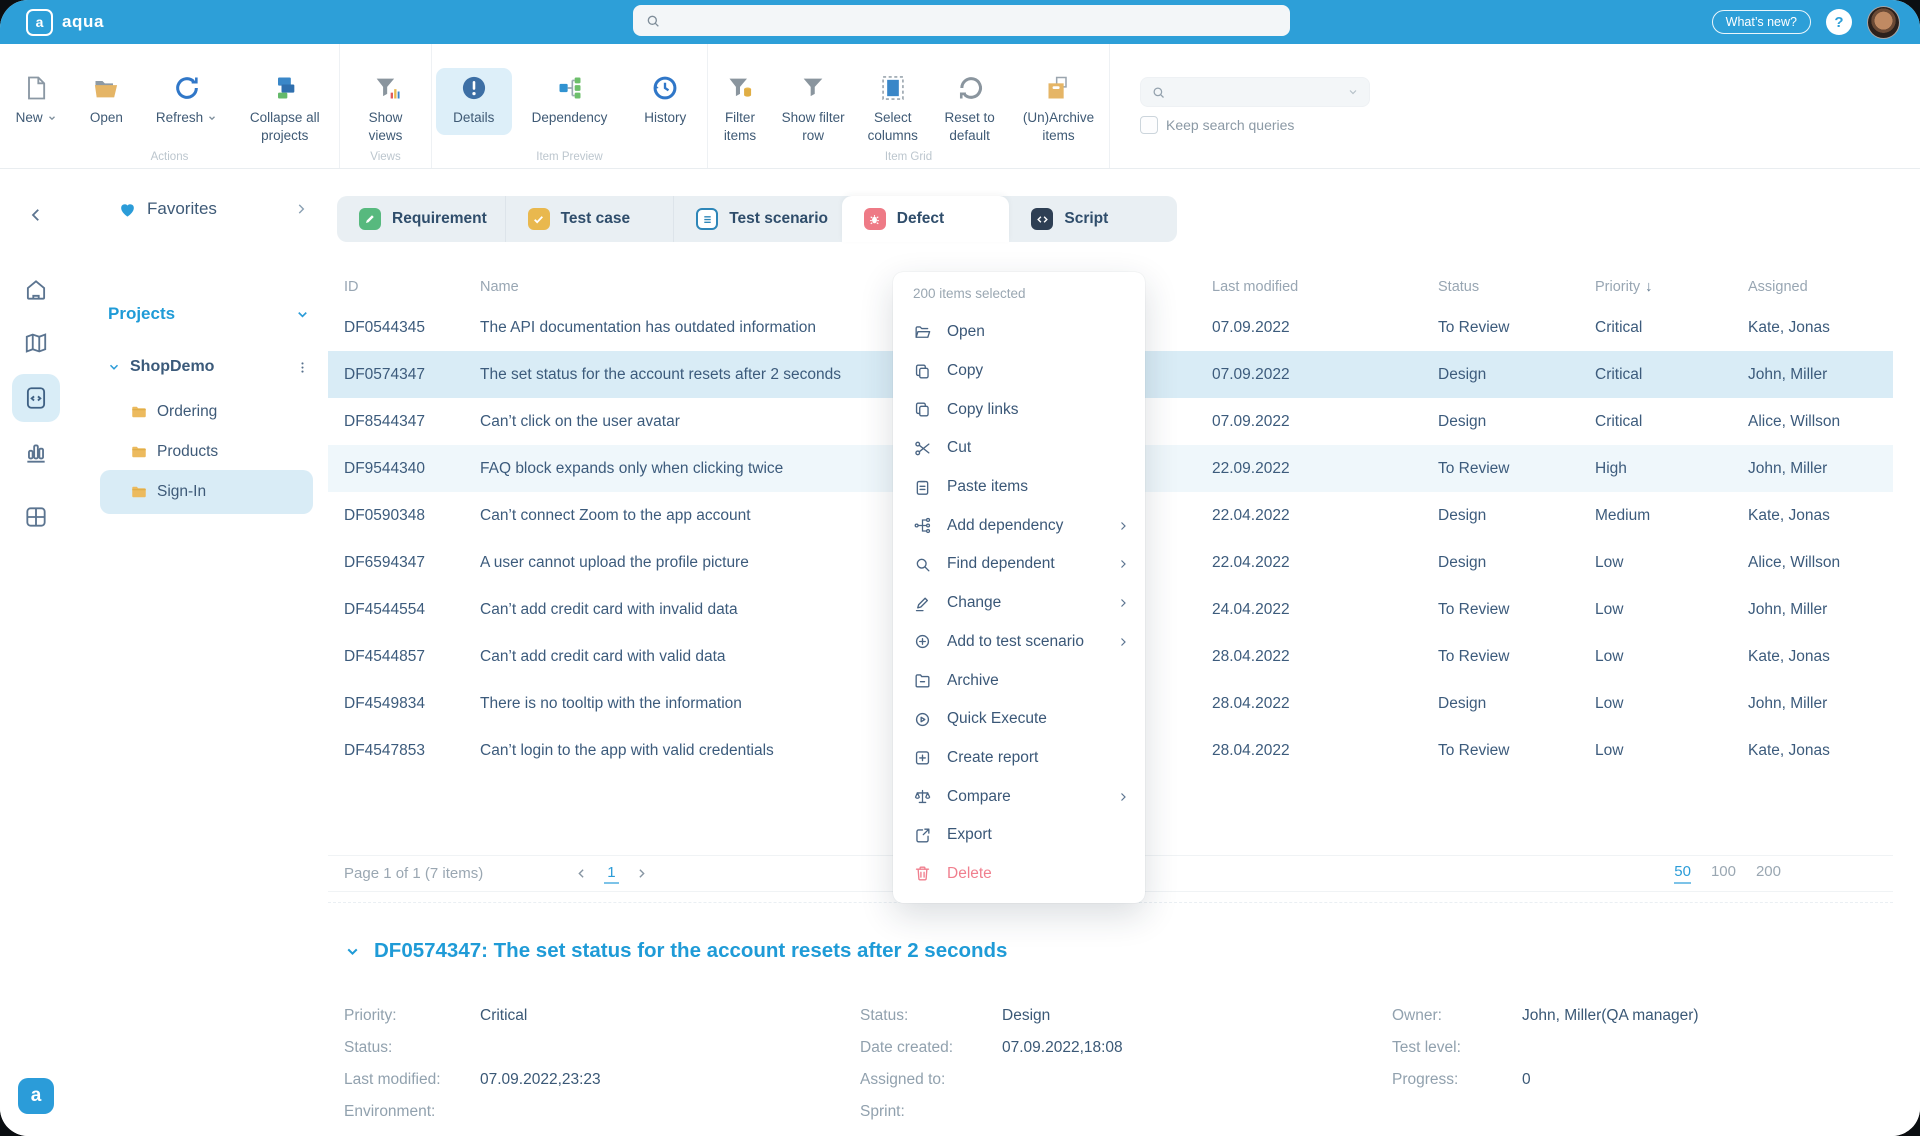 The image size is (1920, 1136). I want to click on search-icon, so click(923, 565).